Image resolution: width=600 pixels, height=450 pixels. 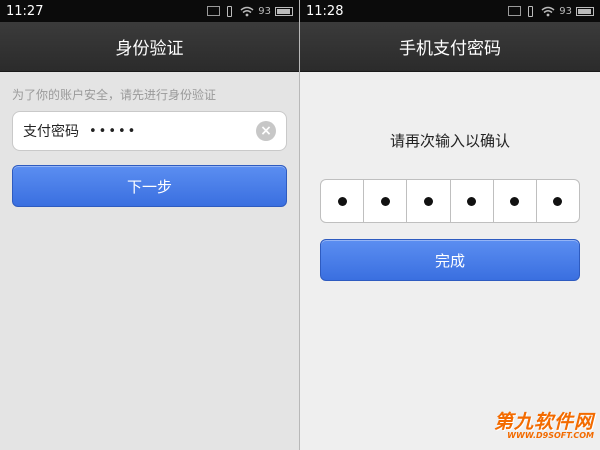 I want to click on security-hint: 为了你的账户安全，请先进行身份验证, so click(x=114, y=95).